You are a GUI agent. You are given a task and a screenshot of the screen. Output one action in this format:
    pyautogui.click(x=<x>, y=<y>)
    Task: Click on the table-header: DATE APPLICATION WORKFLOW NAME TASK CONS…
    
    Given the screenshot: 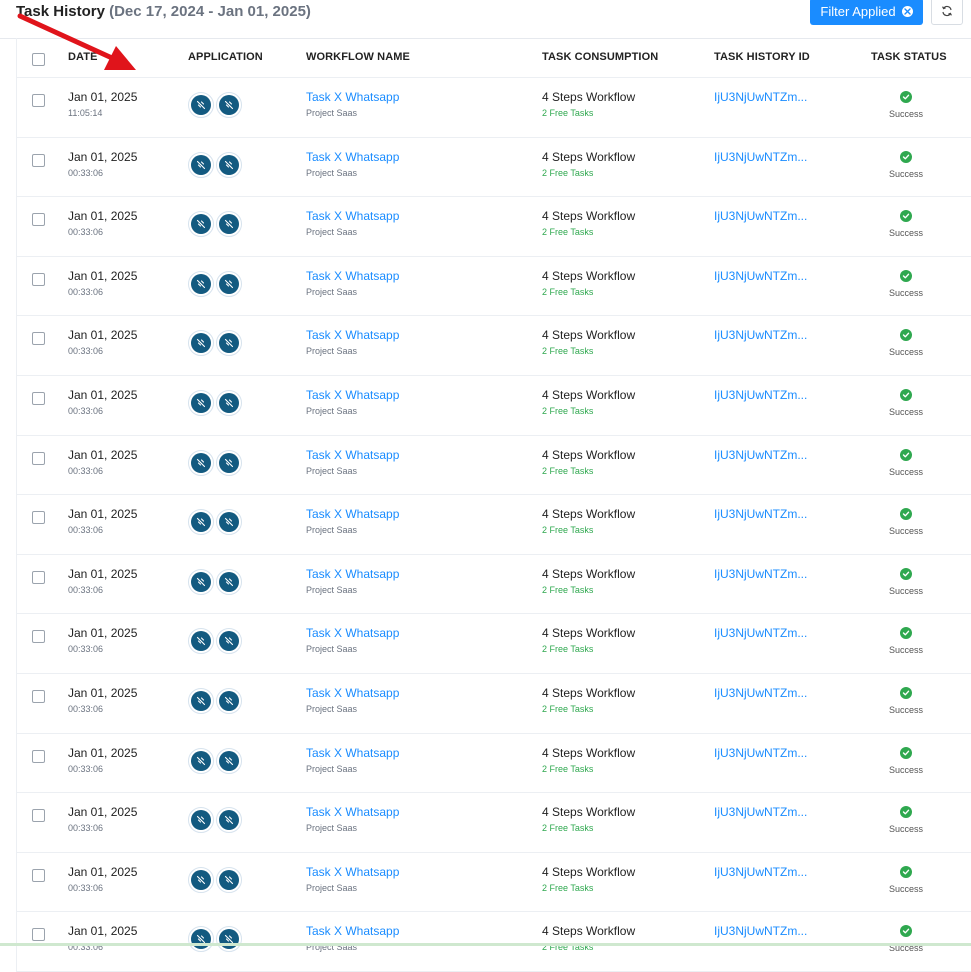 What is the action you would take?
    pyautogui.click(x=494, y=58)
    